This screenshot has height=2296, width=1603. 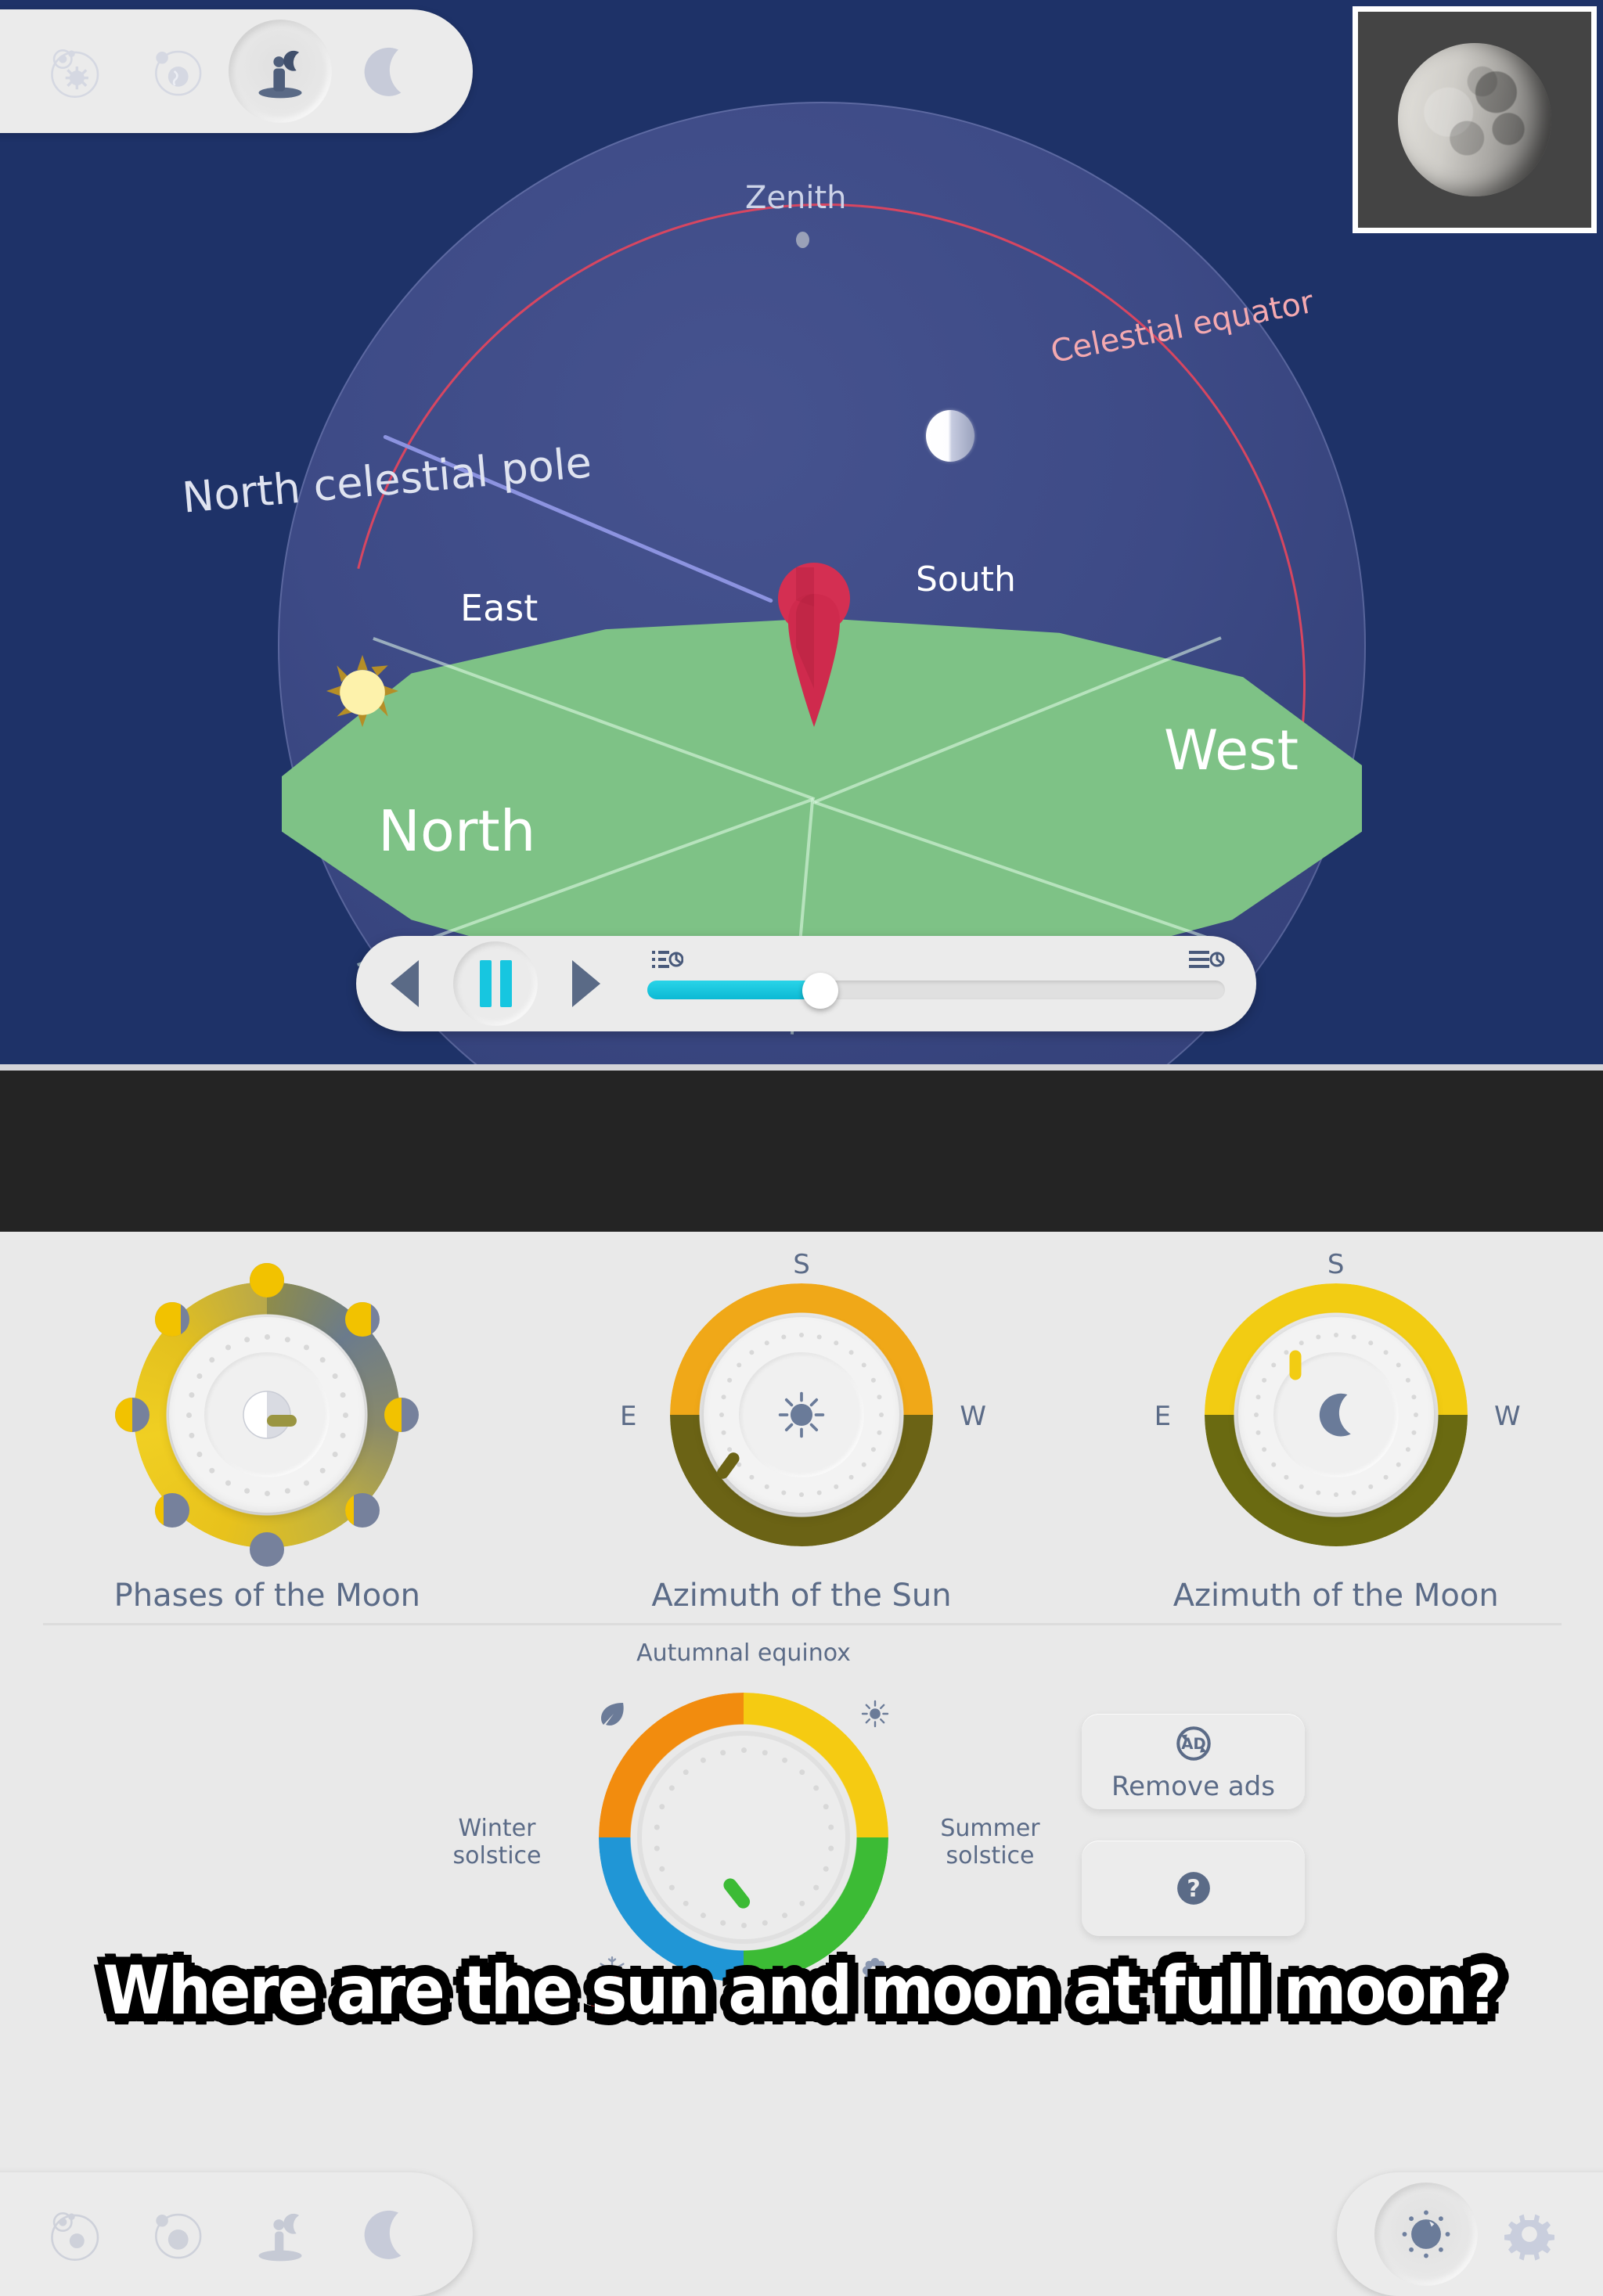 I want to click on slow-speed-icon, so click(x=668, y=961).